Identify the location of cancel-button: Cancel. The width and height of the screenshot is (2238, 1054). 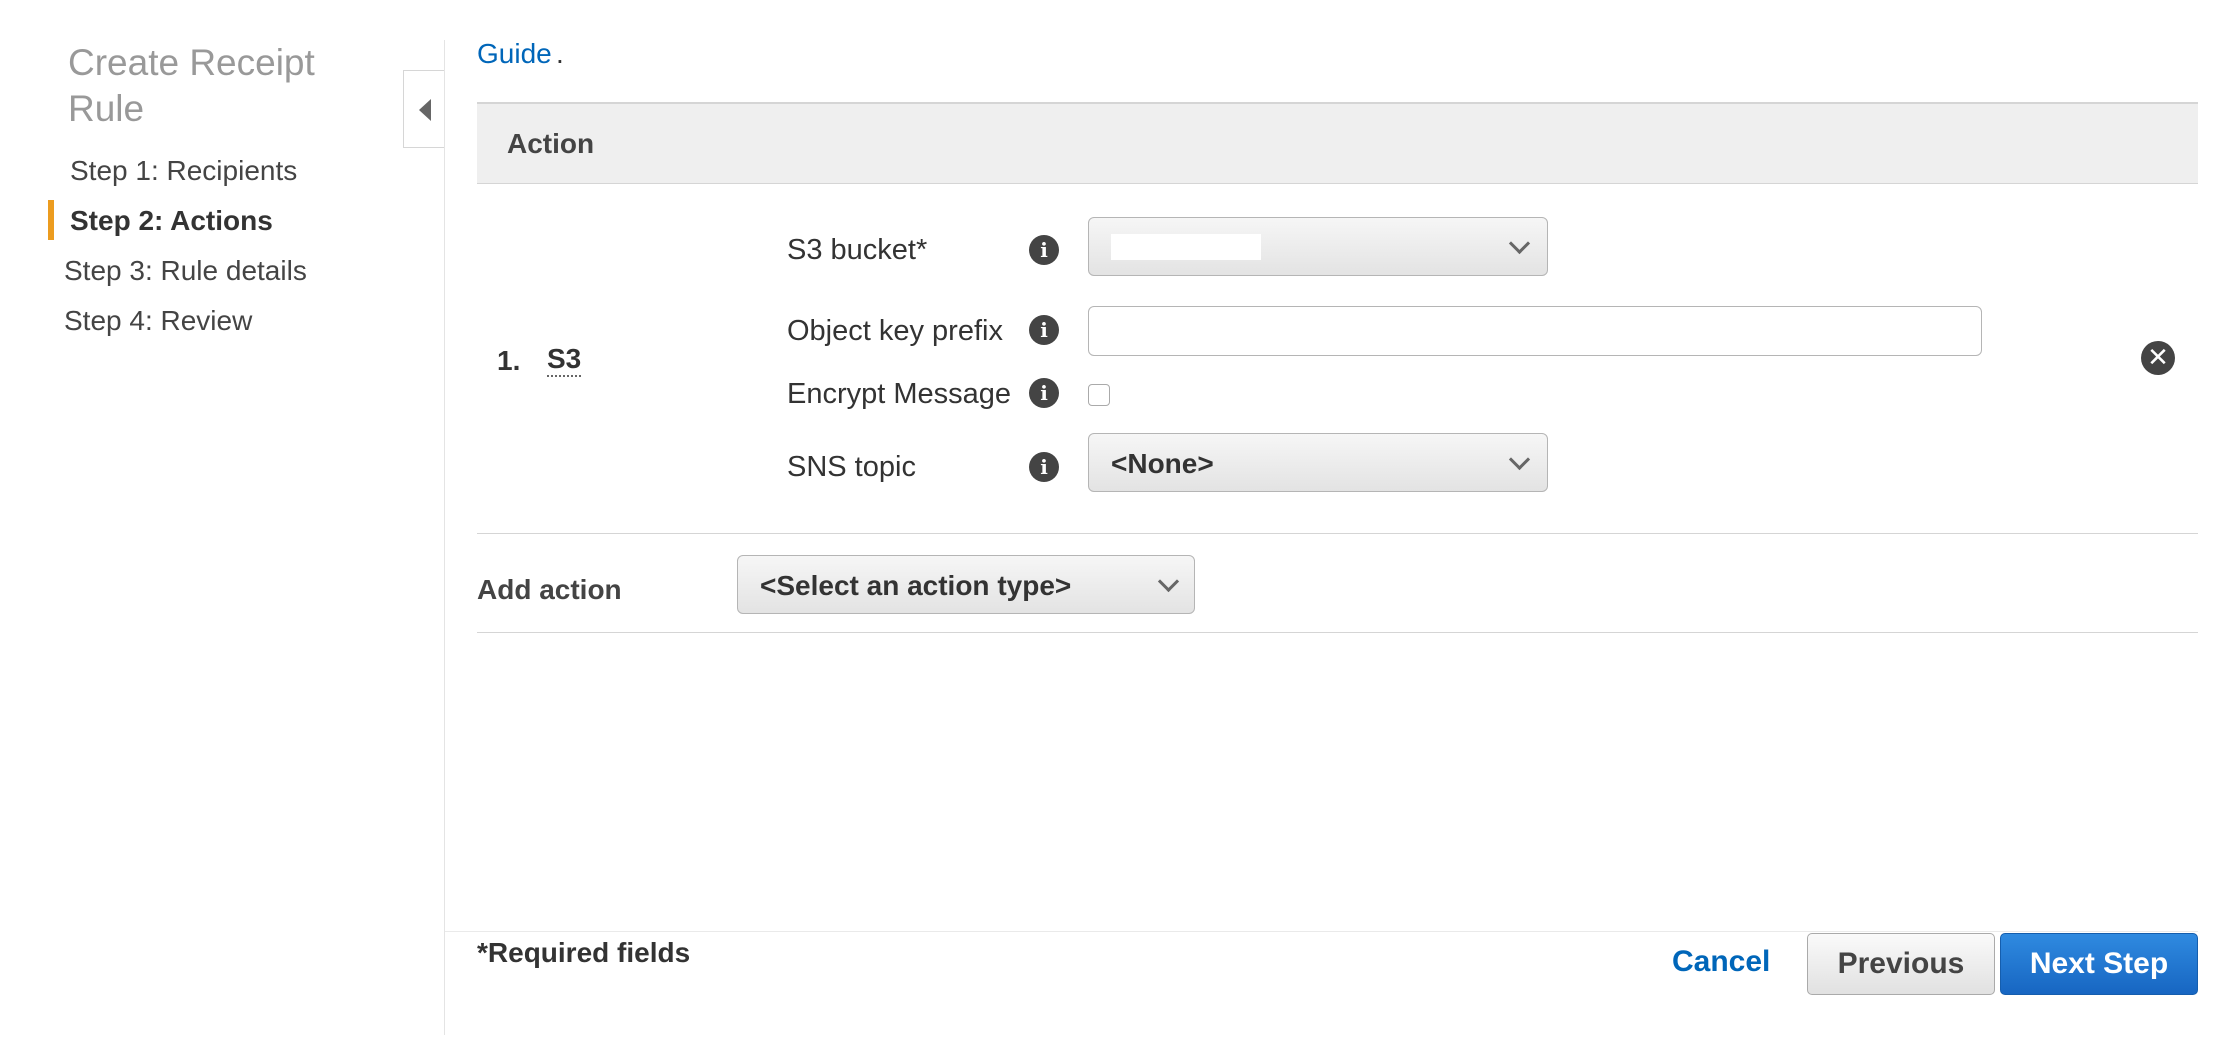
(1721, 962).